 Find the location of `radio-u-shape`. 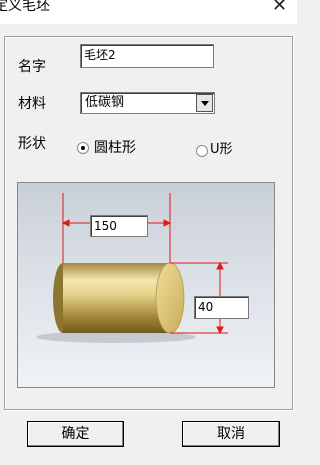

radio-u-shape is located at coordinates (202, 151).